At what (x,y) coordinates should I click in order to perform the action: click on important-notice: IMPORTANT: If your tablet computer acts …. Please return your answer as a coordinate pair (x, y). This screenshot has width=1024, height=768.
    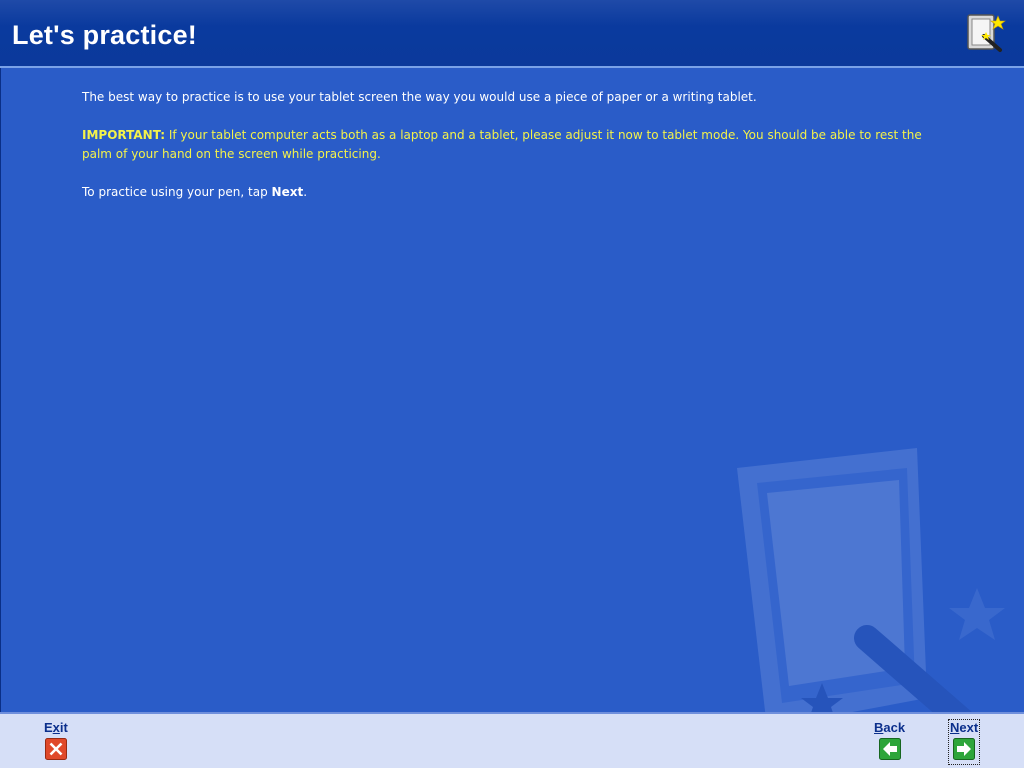
    Looking at the image, I should click on (517, 145).